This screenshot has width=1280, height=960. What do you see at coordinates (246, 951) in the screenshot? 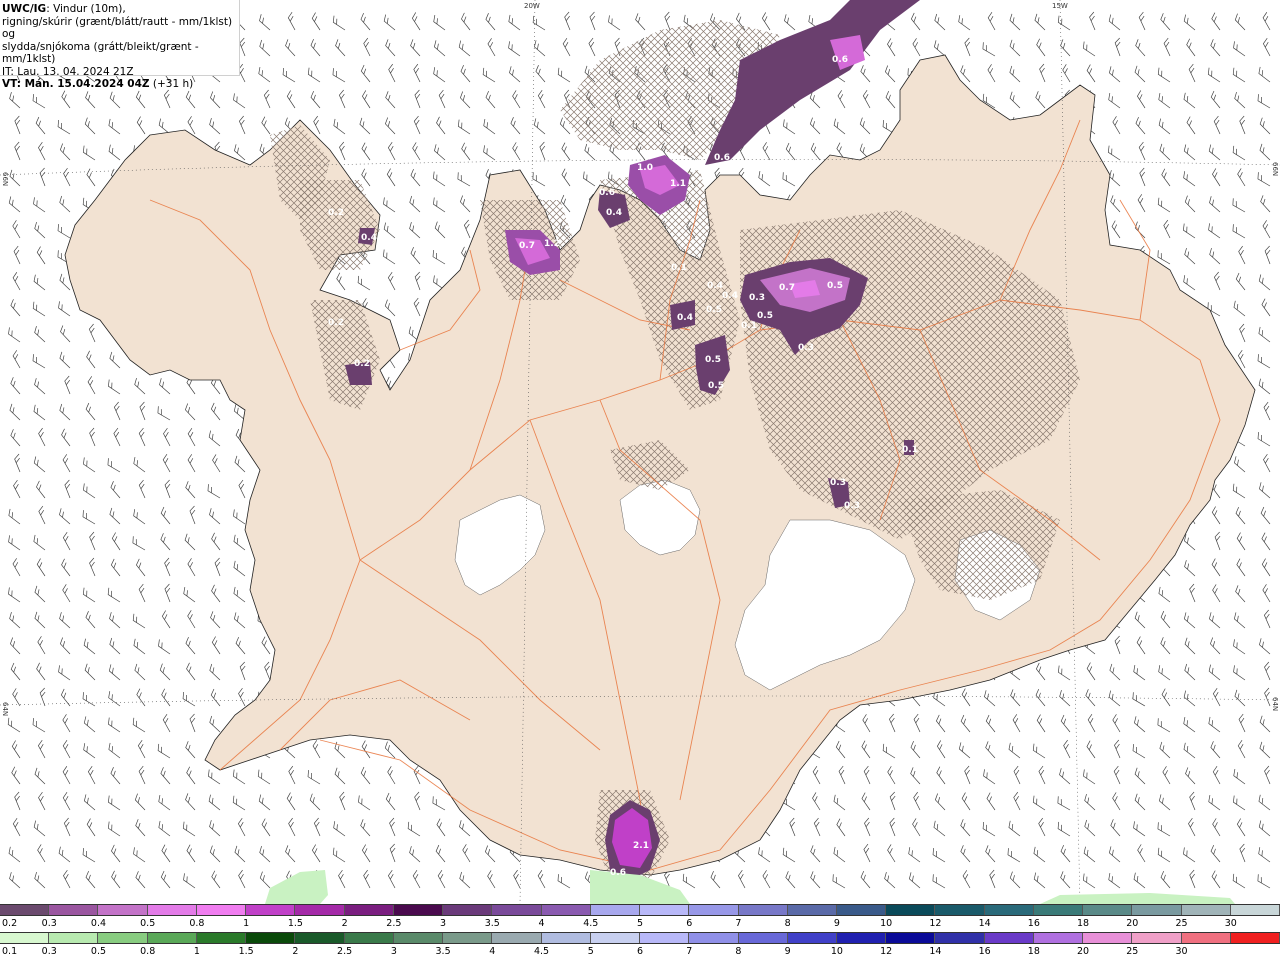
I see `colorbar-tick-label: 1.5` at bounding box center [246, 951].